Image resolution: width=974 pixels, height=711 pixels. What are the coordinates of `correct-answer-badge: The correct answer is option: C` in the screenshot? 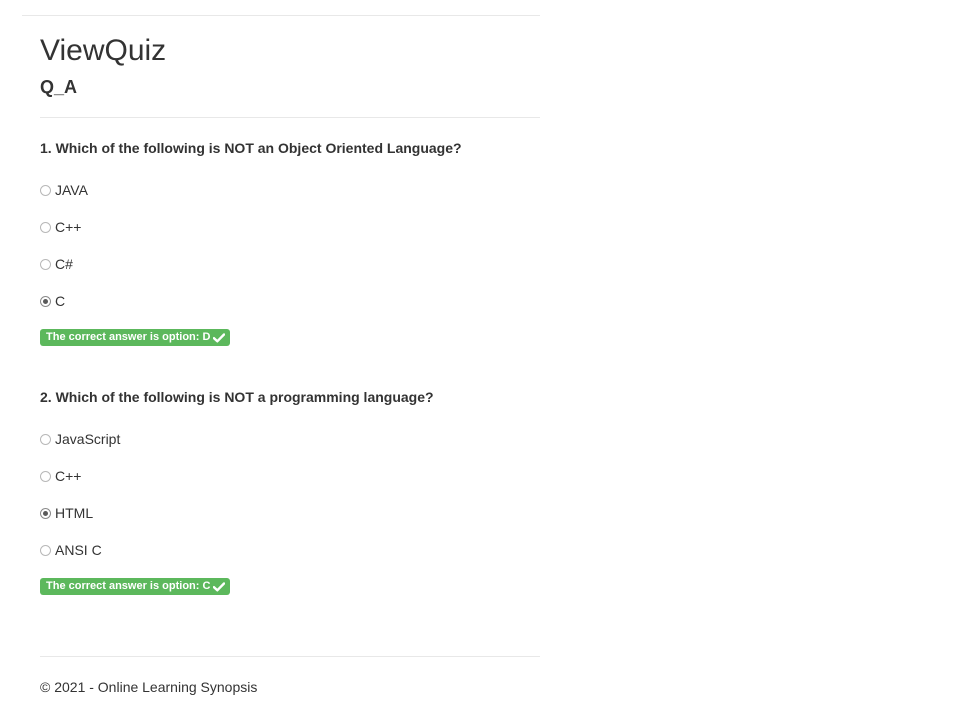 It's located at (135, 586).